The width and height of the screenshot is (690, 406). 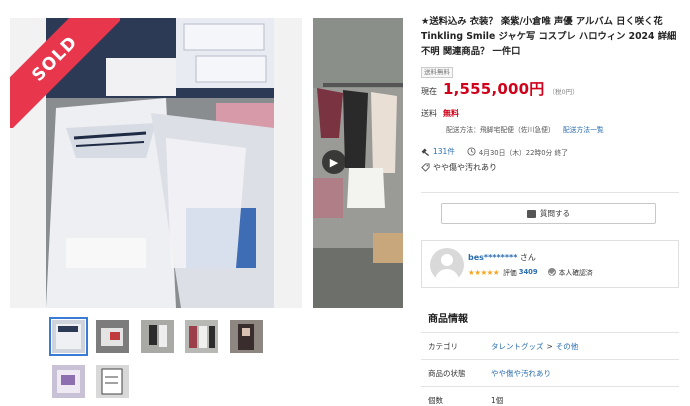 I want to click on detail-row-condition: 商品の状態 やや傷や汚れあり, so click(x=550, y=373).